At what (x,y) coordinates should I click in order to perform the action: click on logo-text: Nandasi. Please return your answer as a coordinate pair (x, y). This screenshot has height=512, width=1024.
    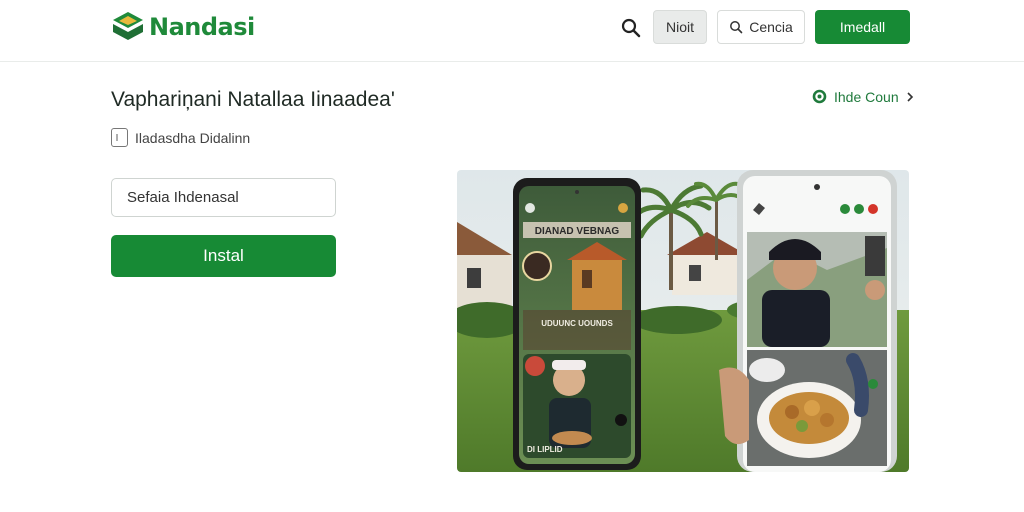
    Looking at the image, I should click on (202, 27).